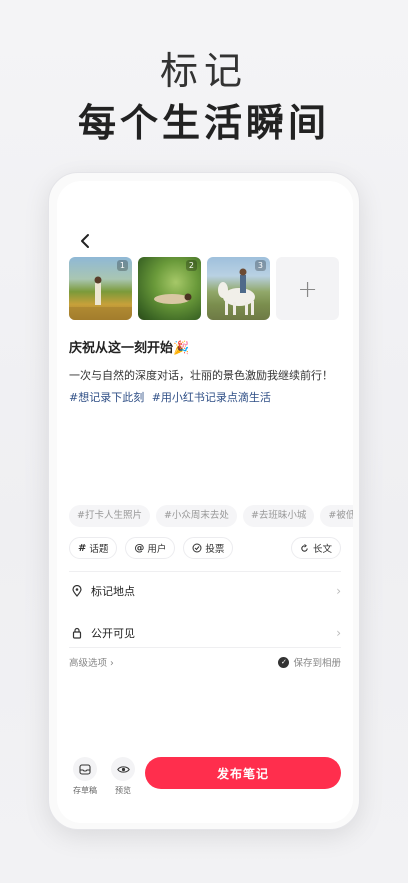 The height and width of the screenshot is (883, 408). What do you see at coordinates (204, 288) in the screenshot?
I see `image-strip: 1 2 3 +` at bounding box center [204, 288].